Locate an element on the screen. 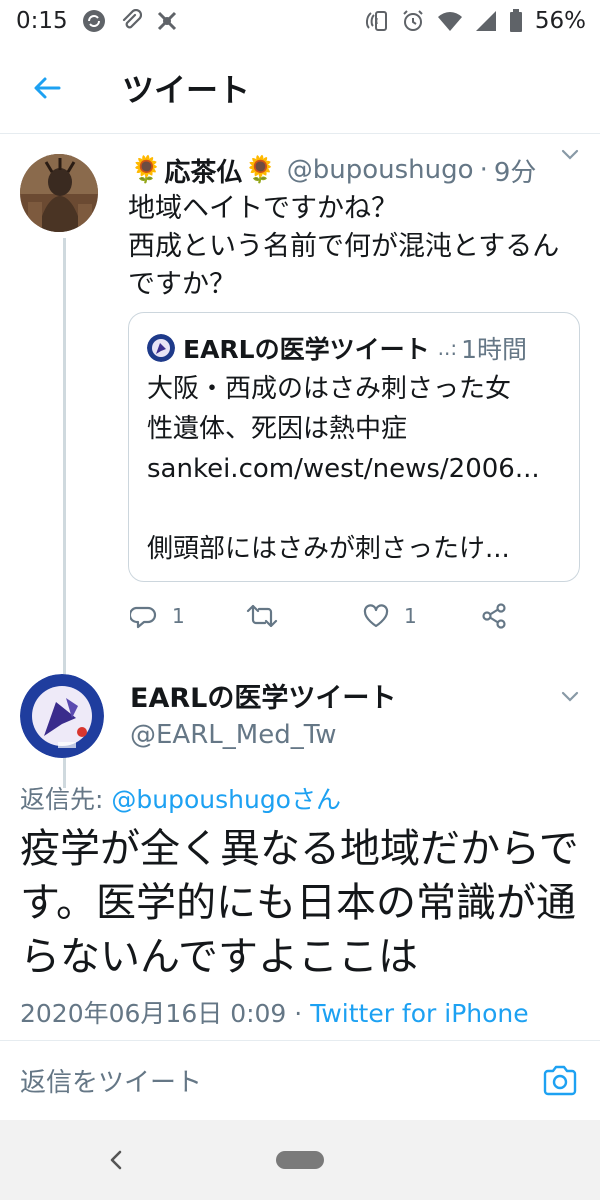  heart-icon is located at coordinates (376, 616).